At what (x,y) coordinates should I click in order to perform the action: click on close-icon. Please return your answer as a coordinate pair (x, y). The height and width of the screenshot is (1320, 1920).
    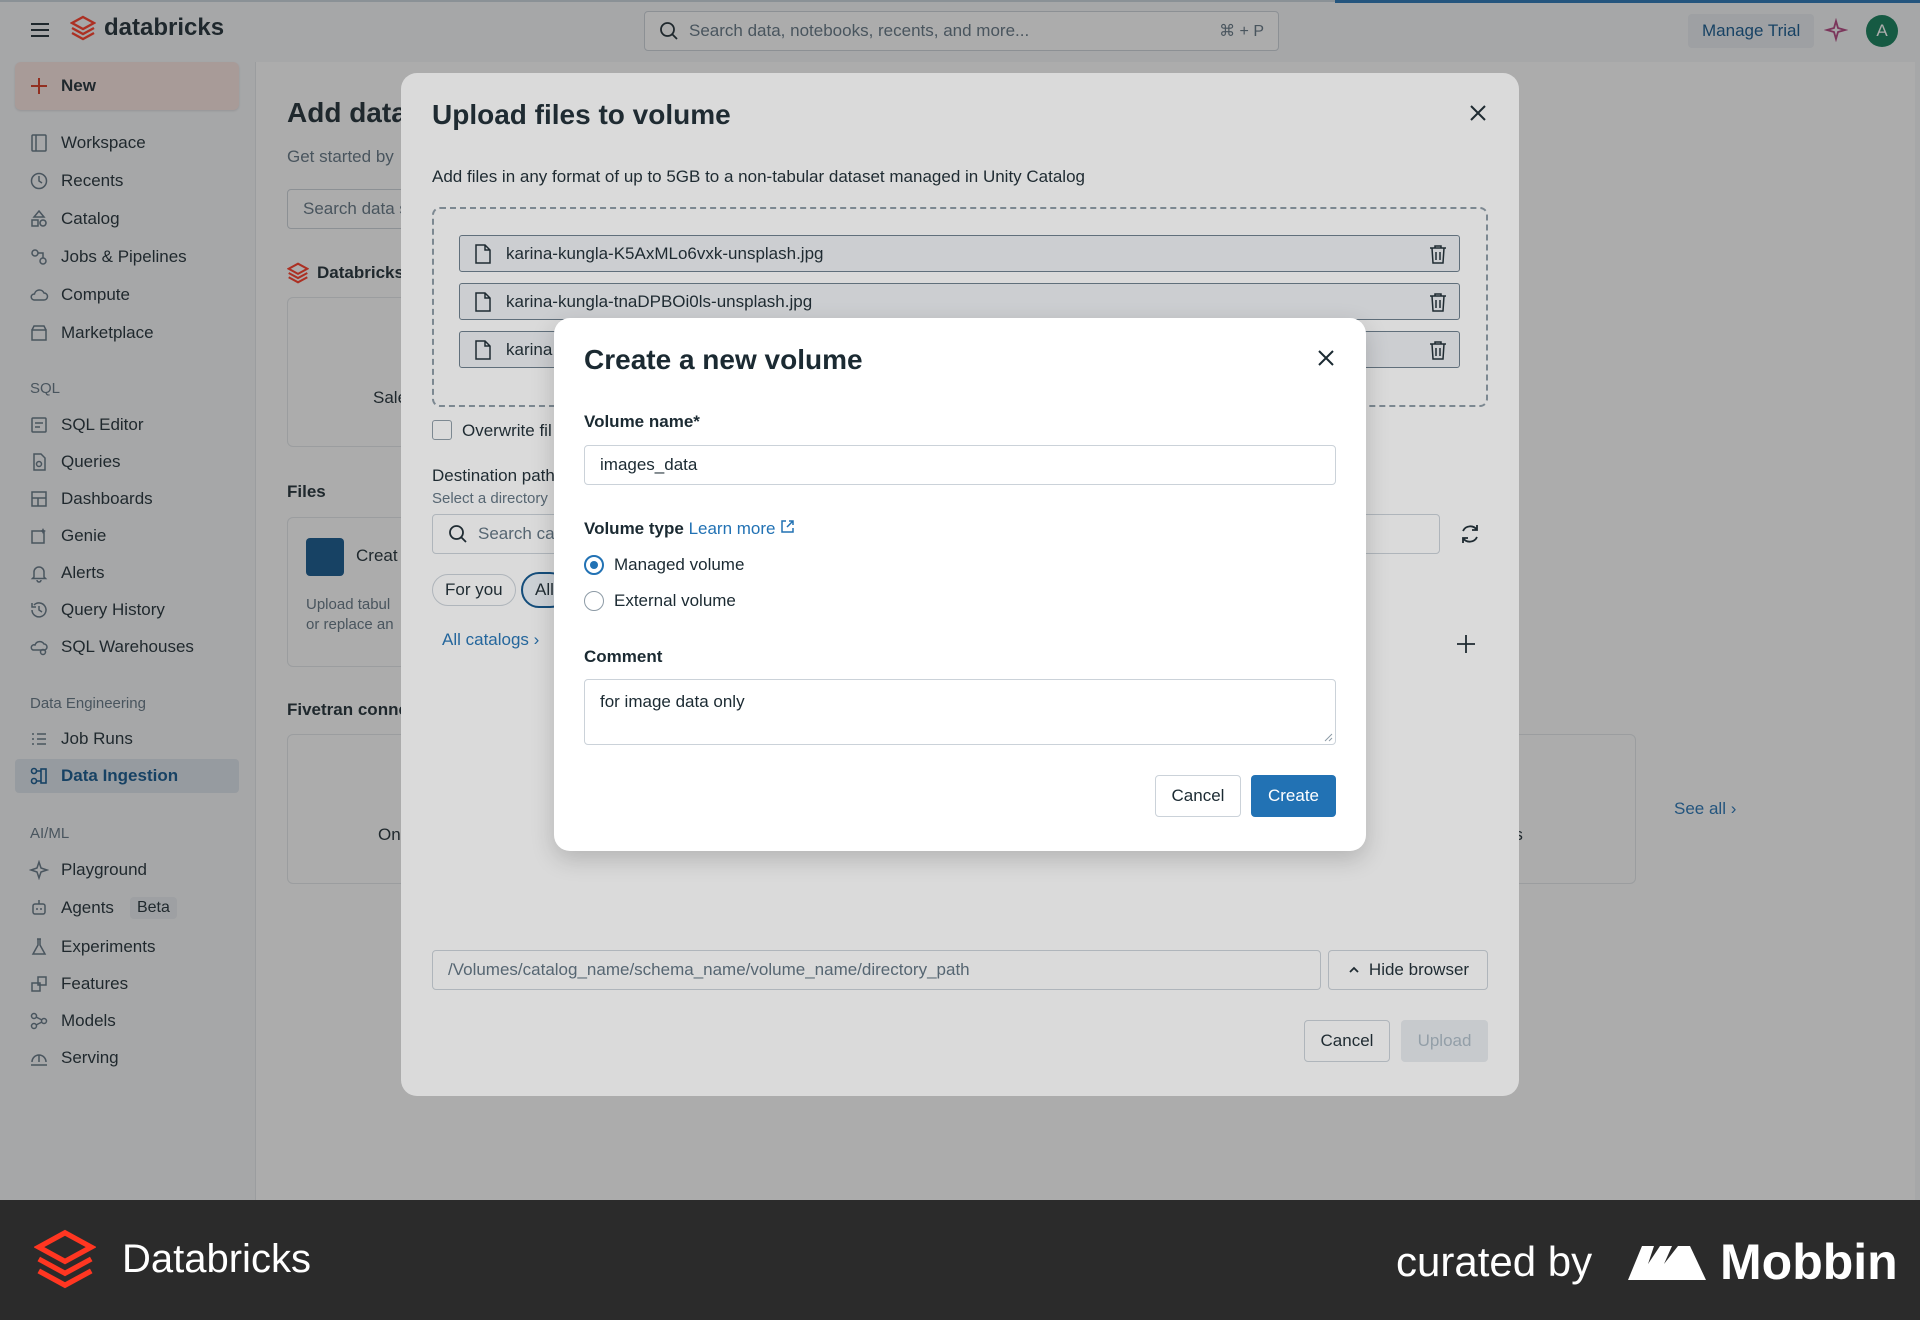
    Looking at the image, I should click on (1326, 358).